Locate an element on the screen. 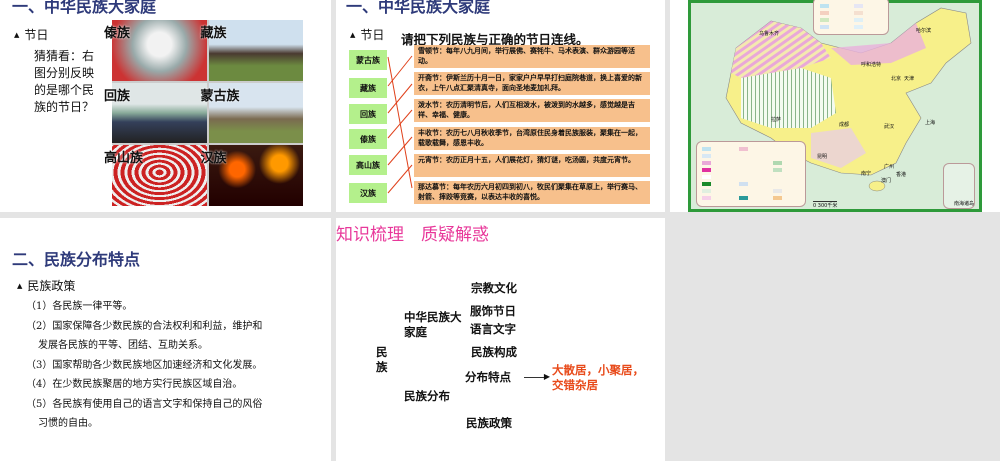 The width and height of the screenshot is (1000, 461). photo-label: 回族 is located at coordinates (117, 96).